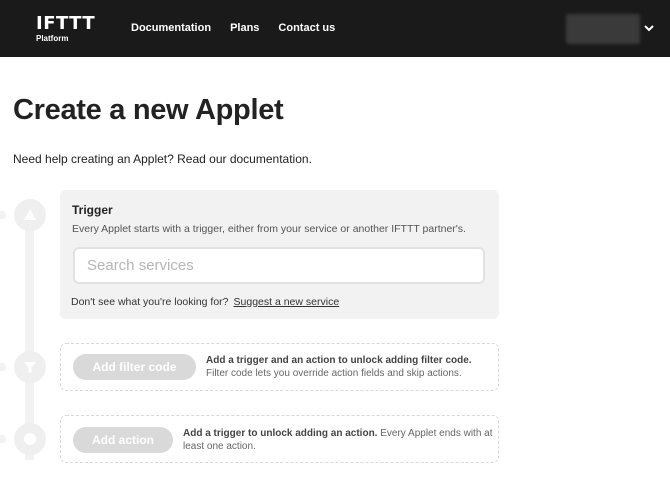  What do you see at coordinates (310, 159) in the screenshot?
I see `help-suffix: .` at bounding box center [310, 159].